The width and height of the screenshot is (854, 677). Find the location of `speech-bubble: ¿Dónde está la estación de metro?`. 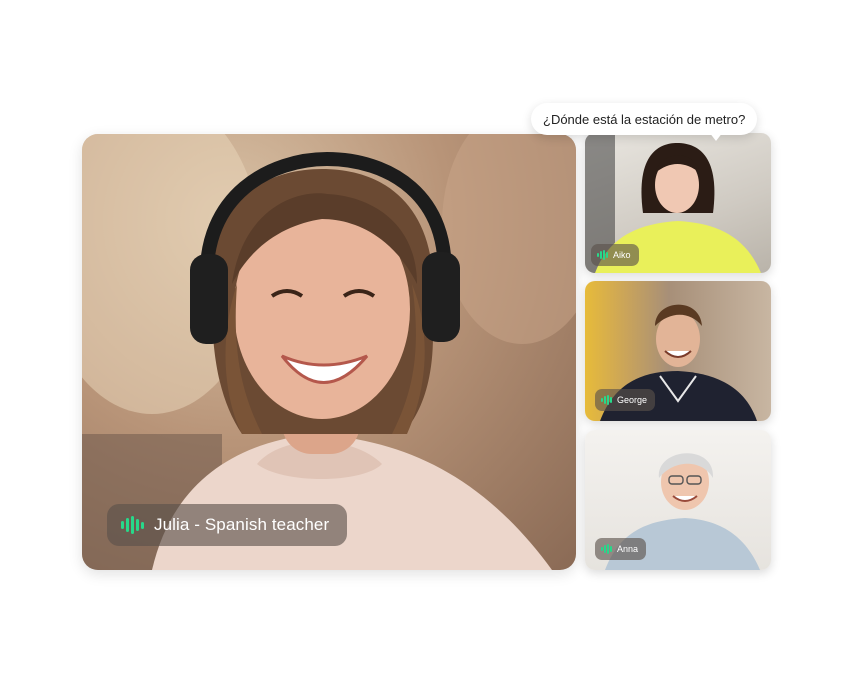

speech-bubble: ¿Dónde está la estación de metro? is located at coordinates (644, 119).